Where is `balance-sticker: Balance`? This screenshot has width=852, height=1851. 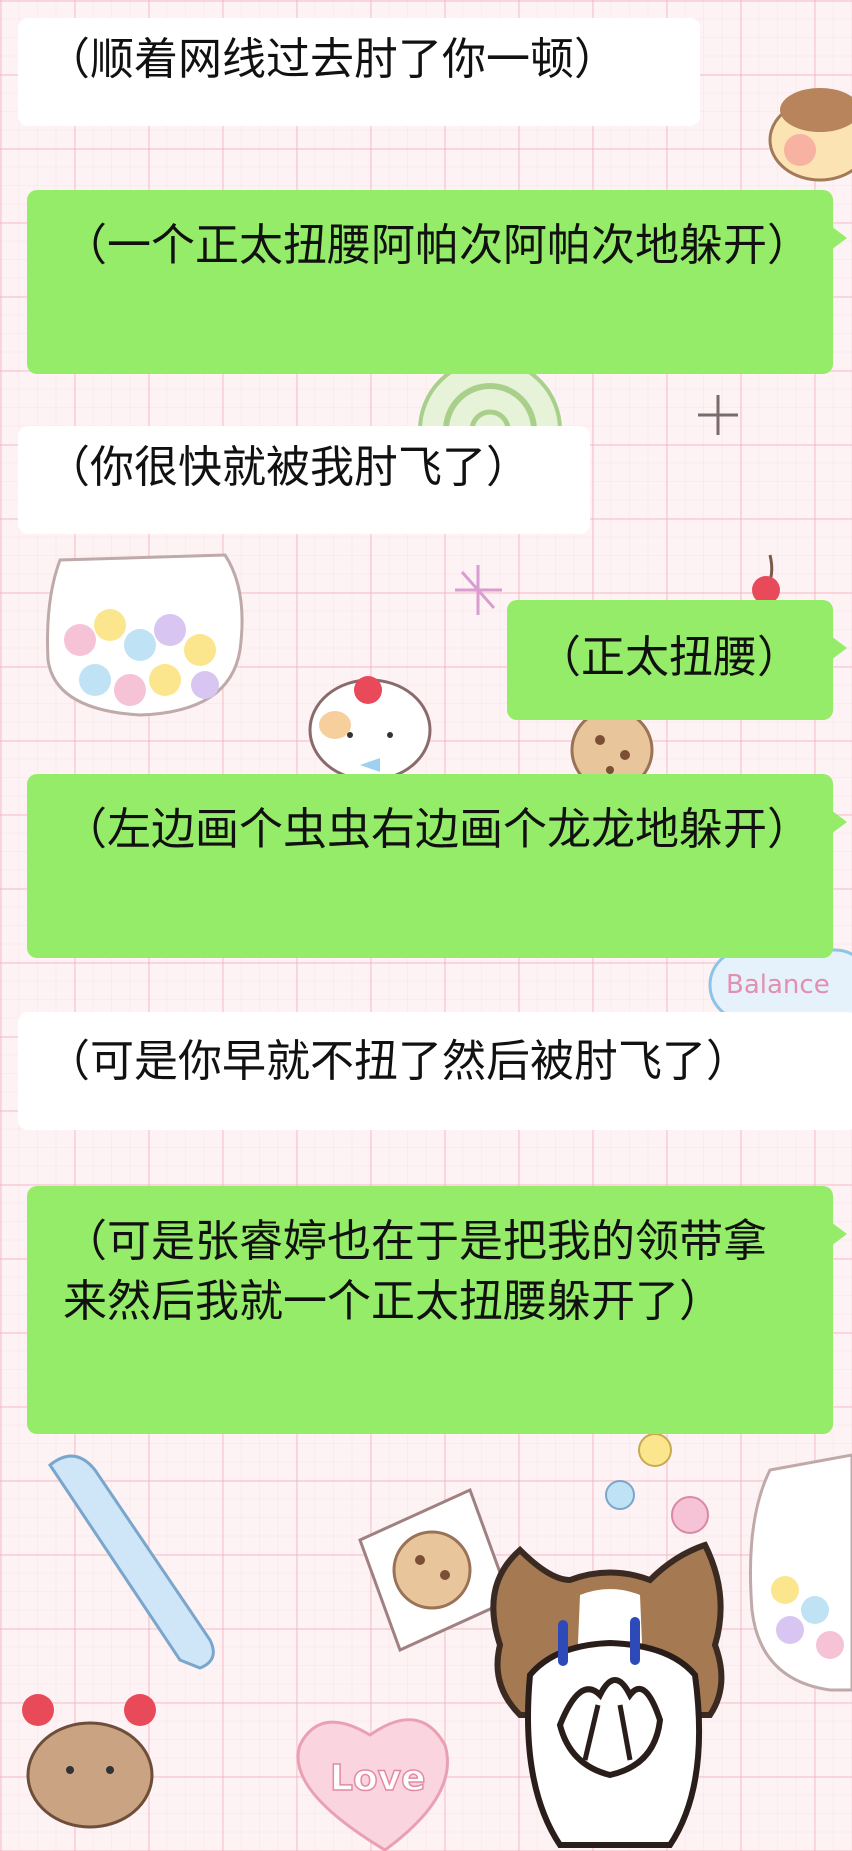
balance-sticker: Balance is located at coordinates (780, 985).